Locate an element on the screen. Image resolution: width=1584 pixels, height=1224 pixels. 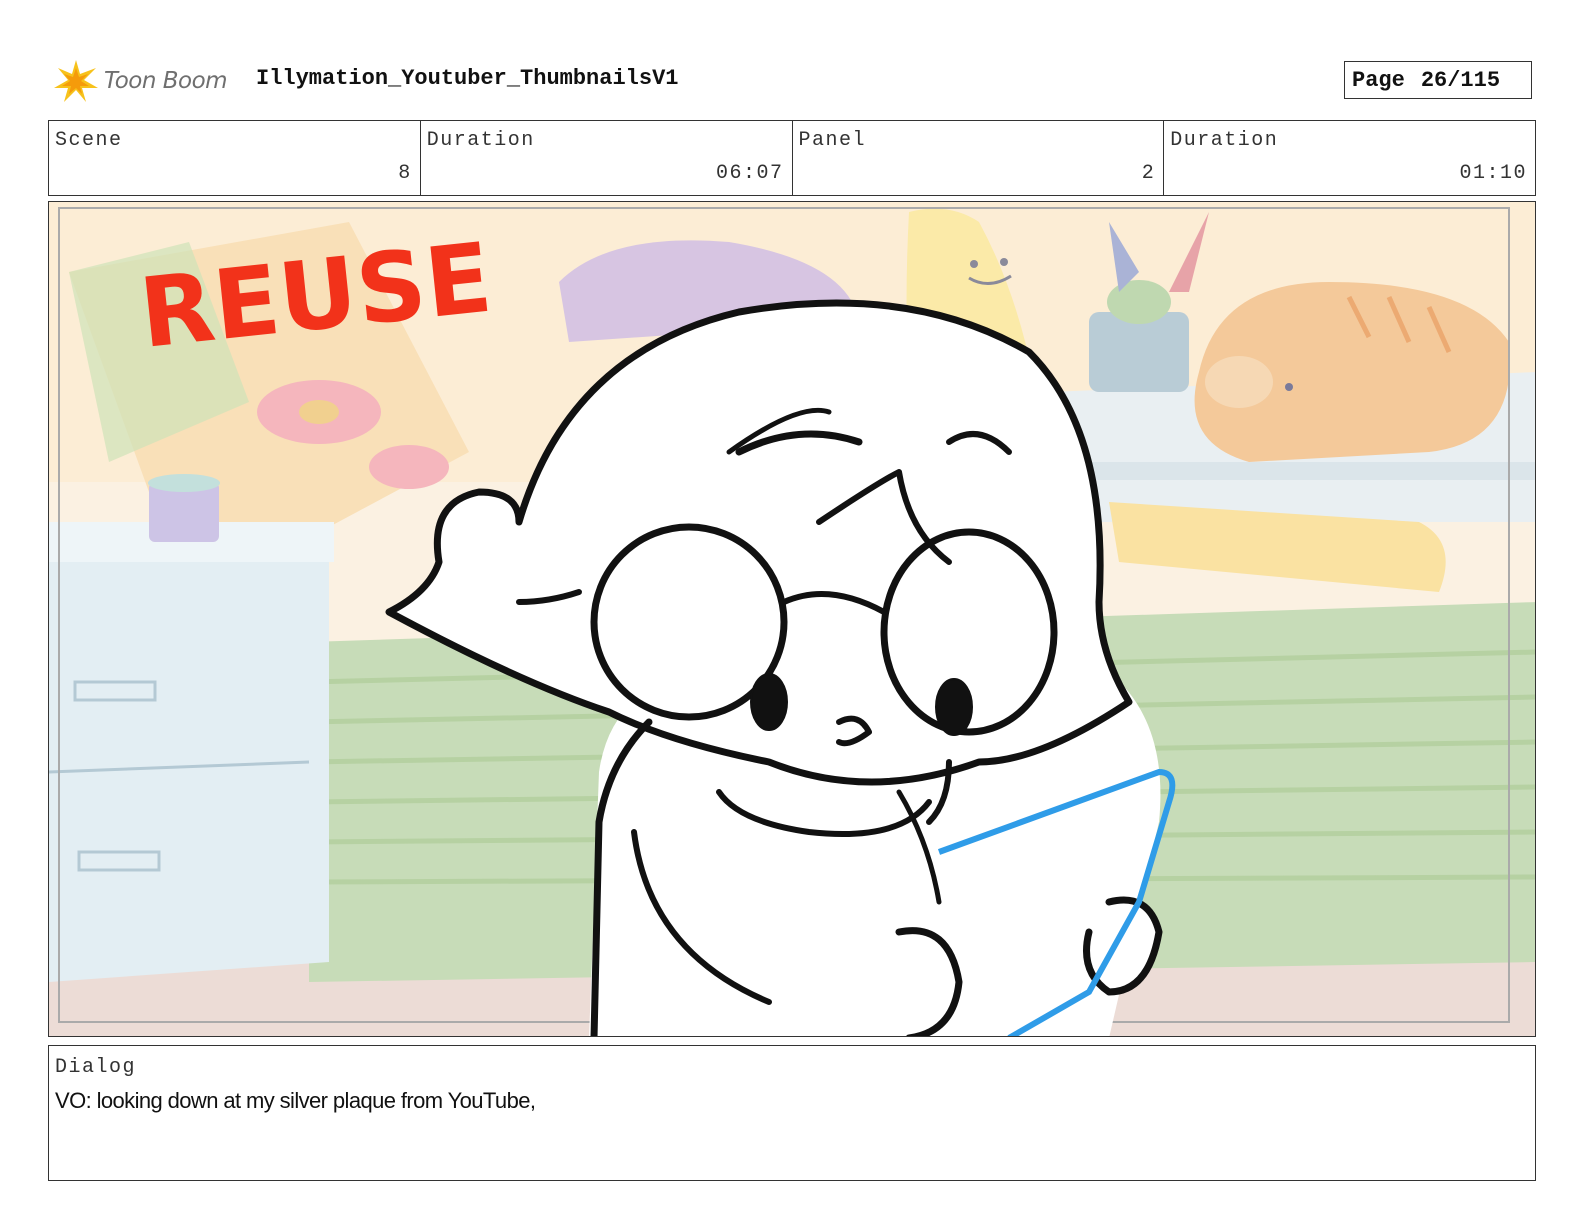
dialog-label: Dialog is located at coordinates (96, 1067).